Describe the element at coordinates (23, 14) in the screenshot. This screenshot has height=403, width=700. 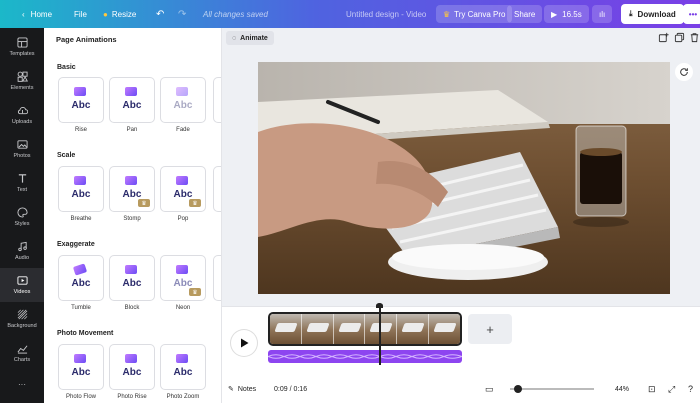
I see `chevron-left-icon: ‹` at that location.